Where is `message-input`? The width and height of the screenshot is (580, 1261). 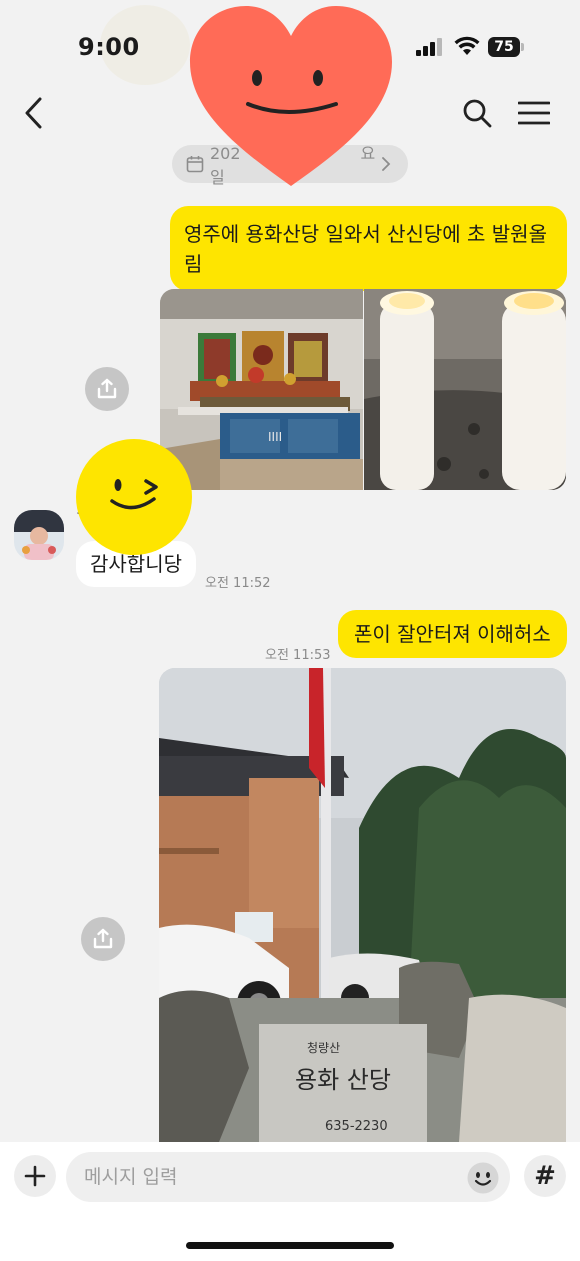 message-input is located at coordinates (288, 1177).